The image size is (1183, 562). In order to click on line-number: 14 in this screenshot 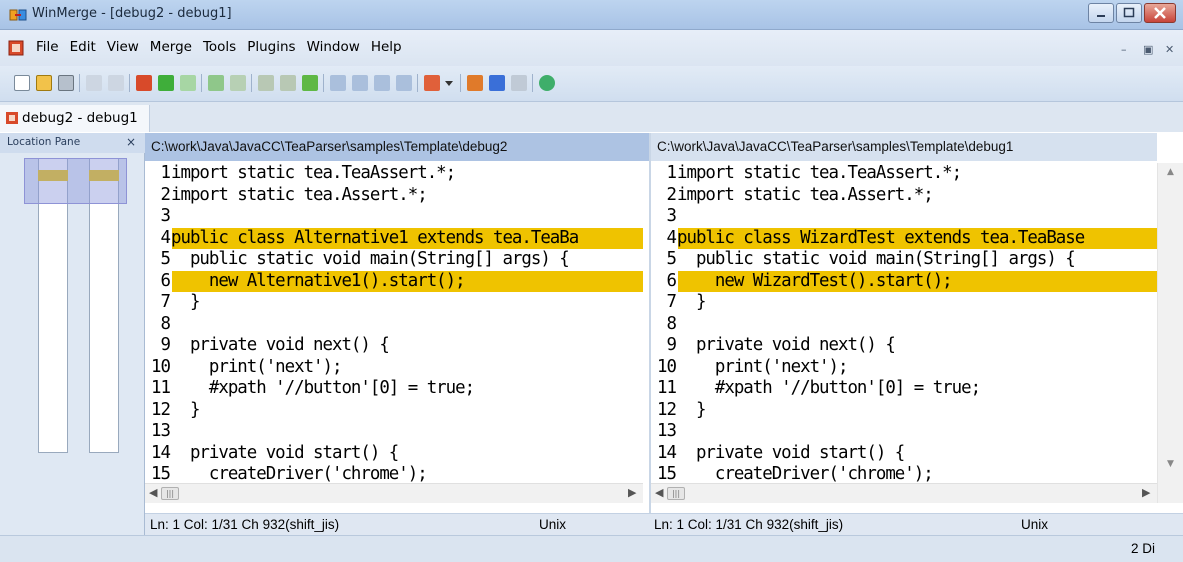, I will do `click(667, 452)`.